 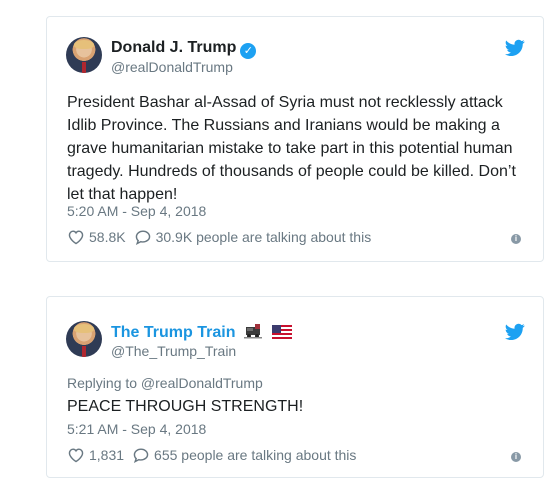 I want to click on train-emoji-icon, so click(x=252, y=331).